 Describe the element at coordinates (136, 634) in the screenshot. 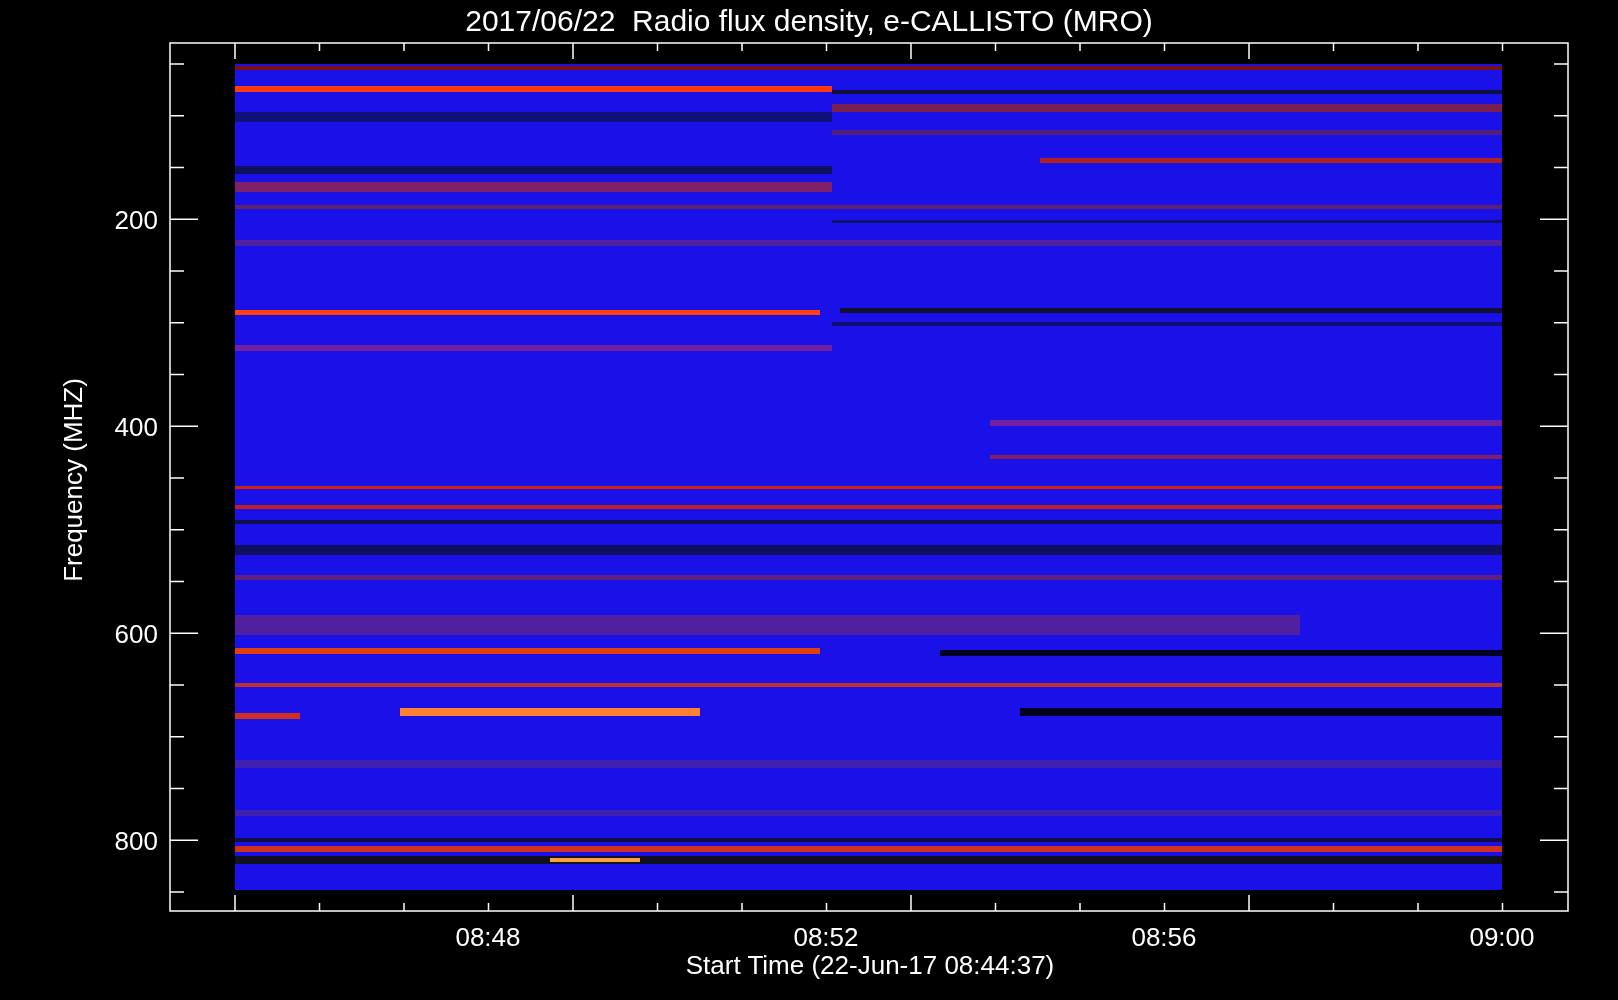

I see `y-tick-label: 600` at that location.